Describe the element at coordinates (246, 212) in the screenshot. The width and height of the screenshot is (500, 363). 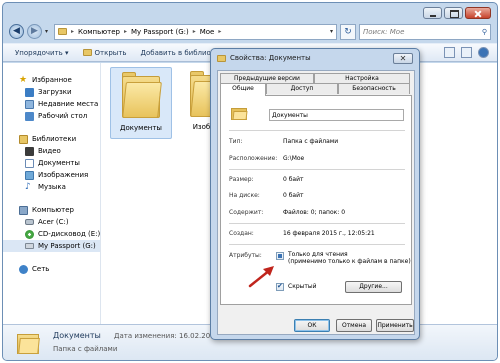
I see `contains-label: Содержит:` at that location.